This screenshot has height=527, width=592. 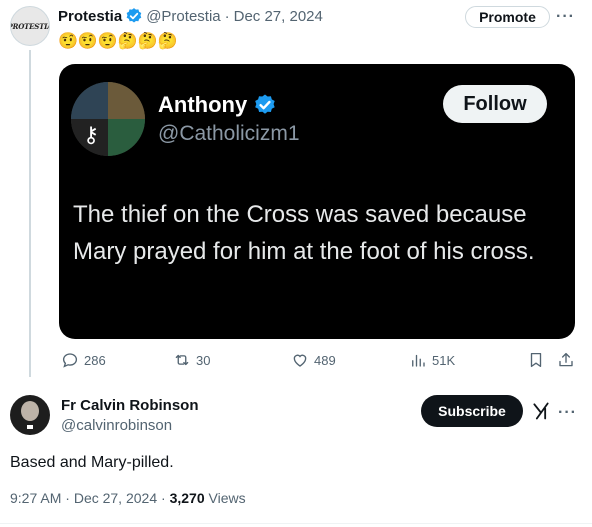 I want to click on like-icon, so click(x=300, y=360).